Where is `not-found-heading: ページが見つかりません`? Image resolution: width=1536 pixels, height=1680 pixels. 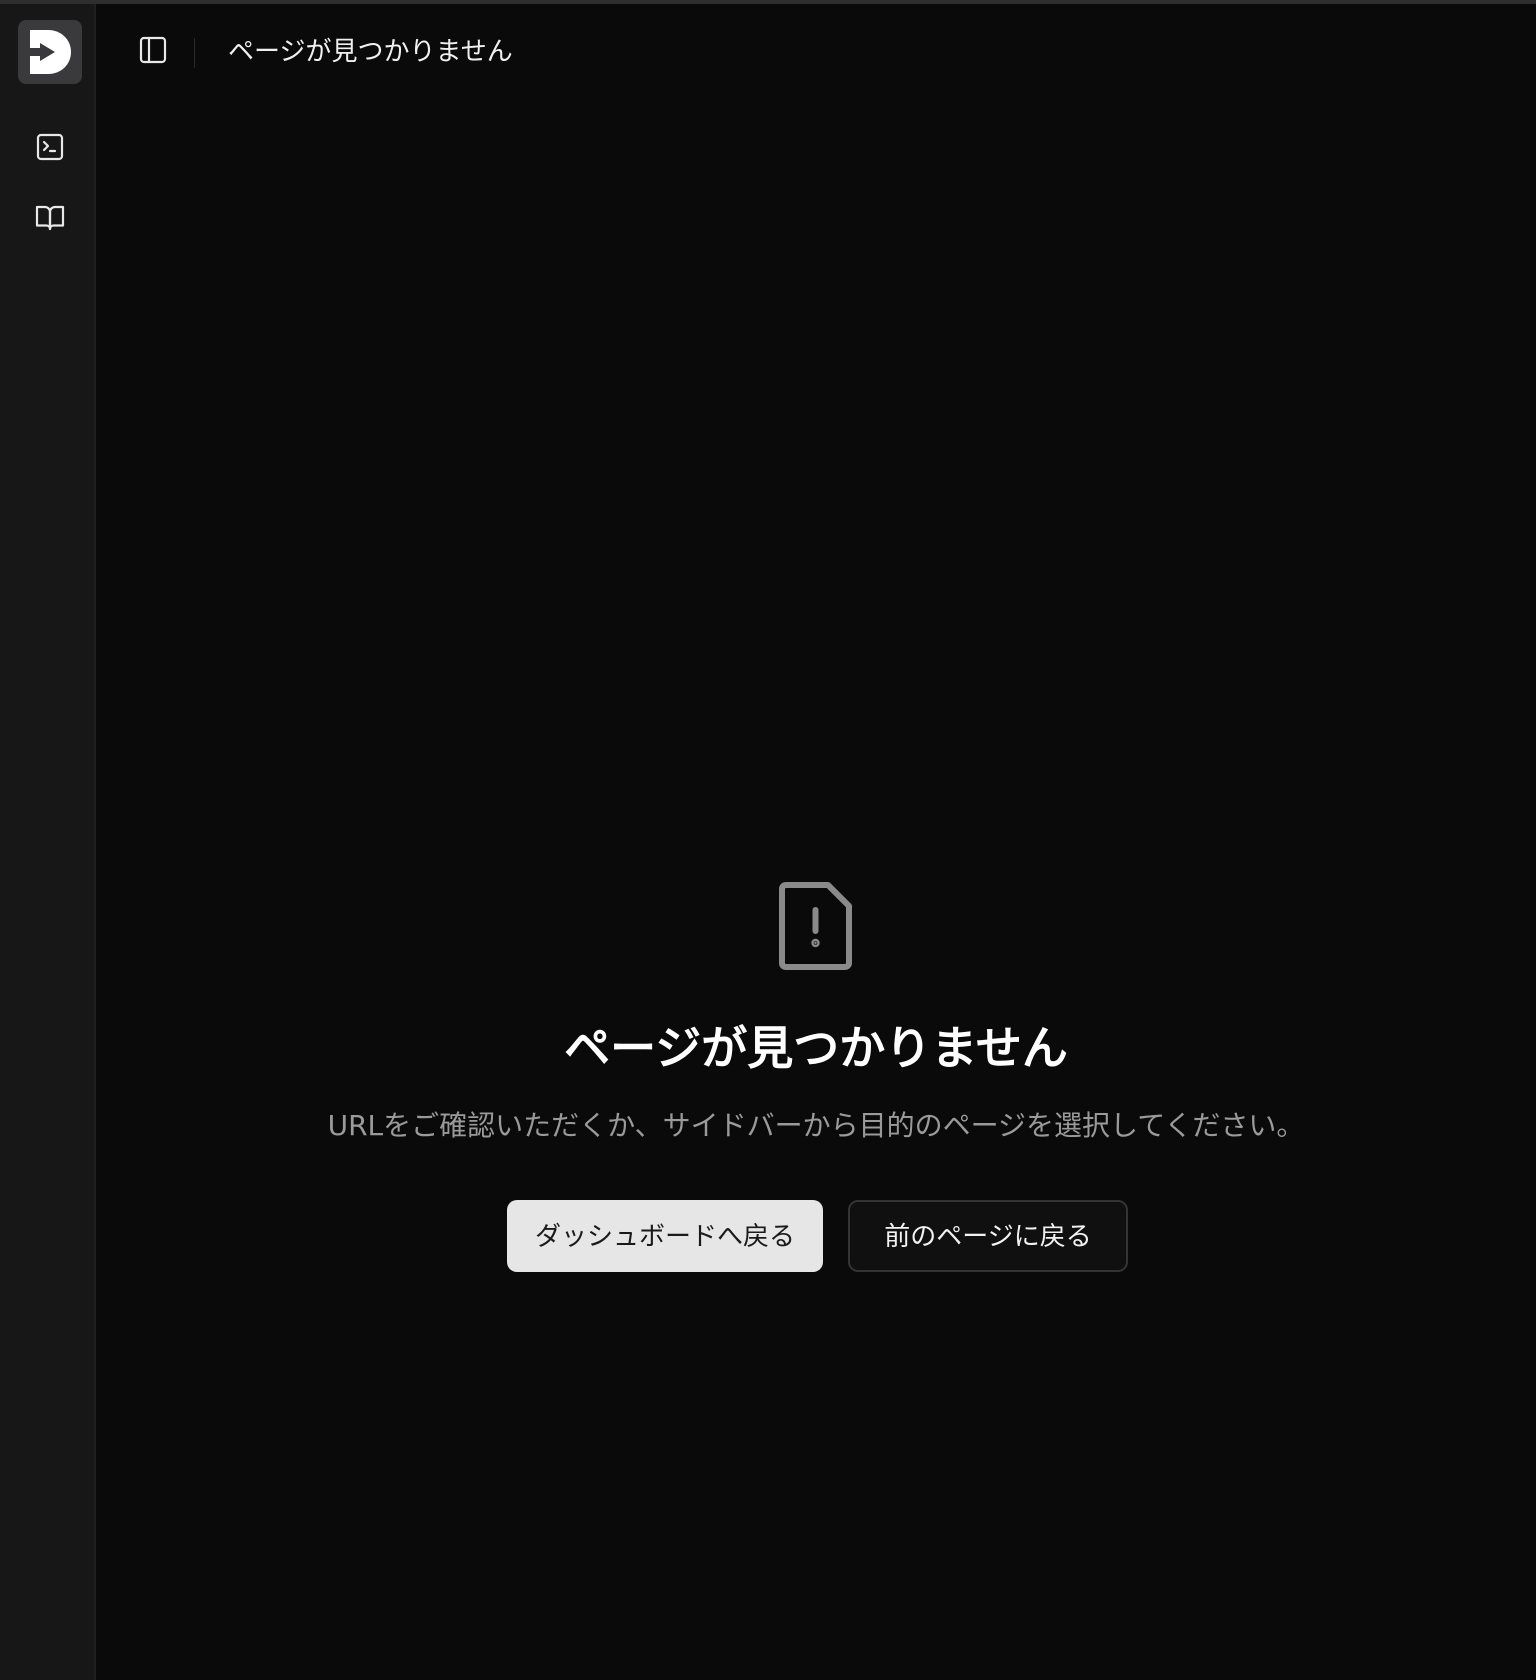 not-found-heading: ページが見つかりません is located at coordinates (816, 1048).